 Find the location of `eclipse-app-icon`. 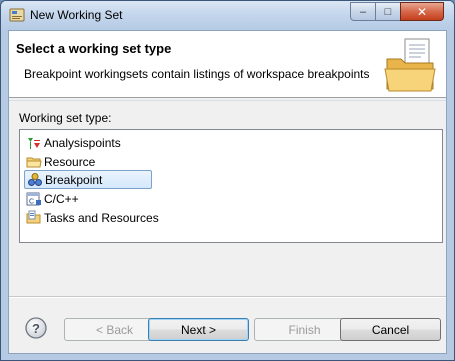

eclipse-app-icon is located at coordinates (17, 15).